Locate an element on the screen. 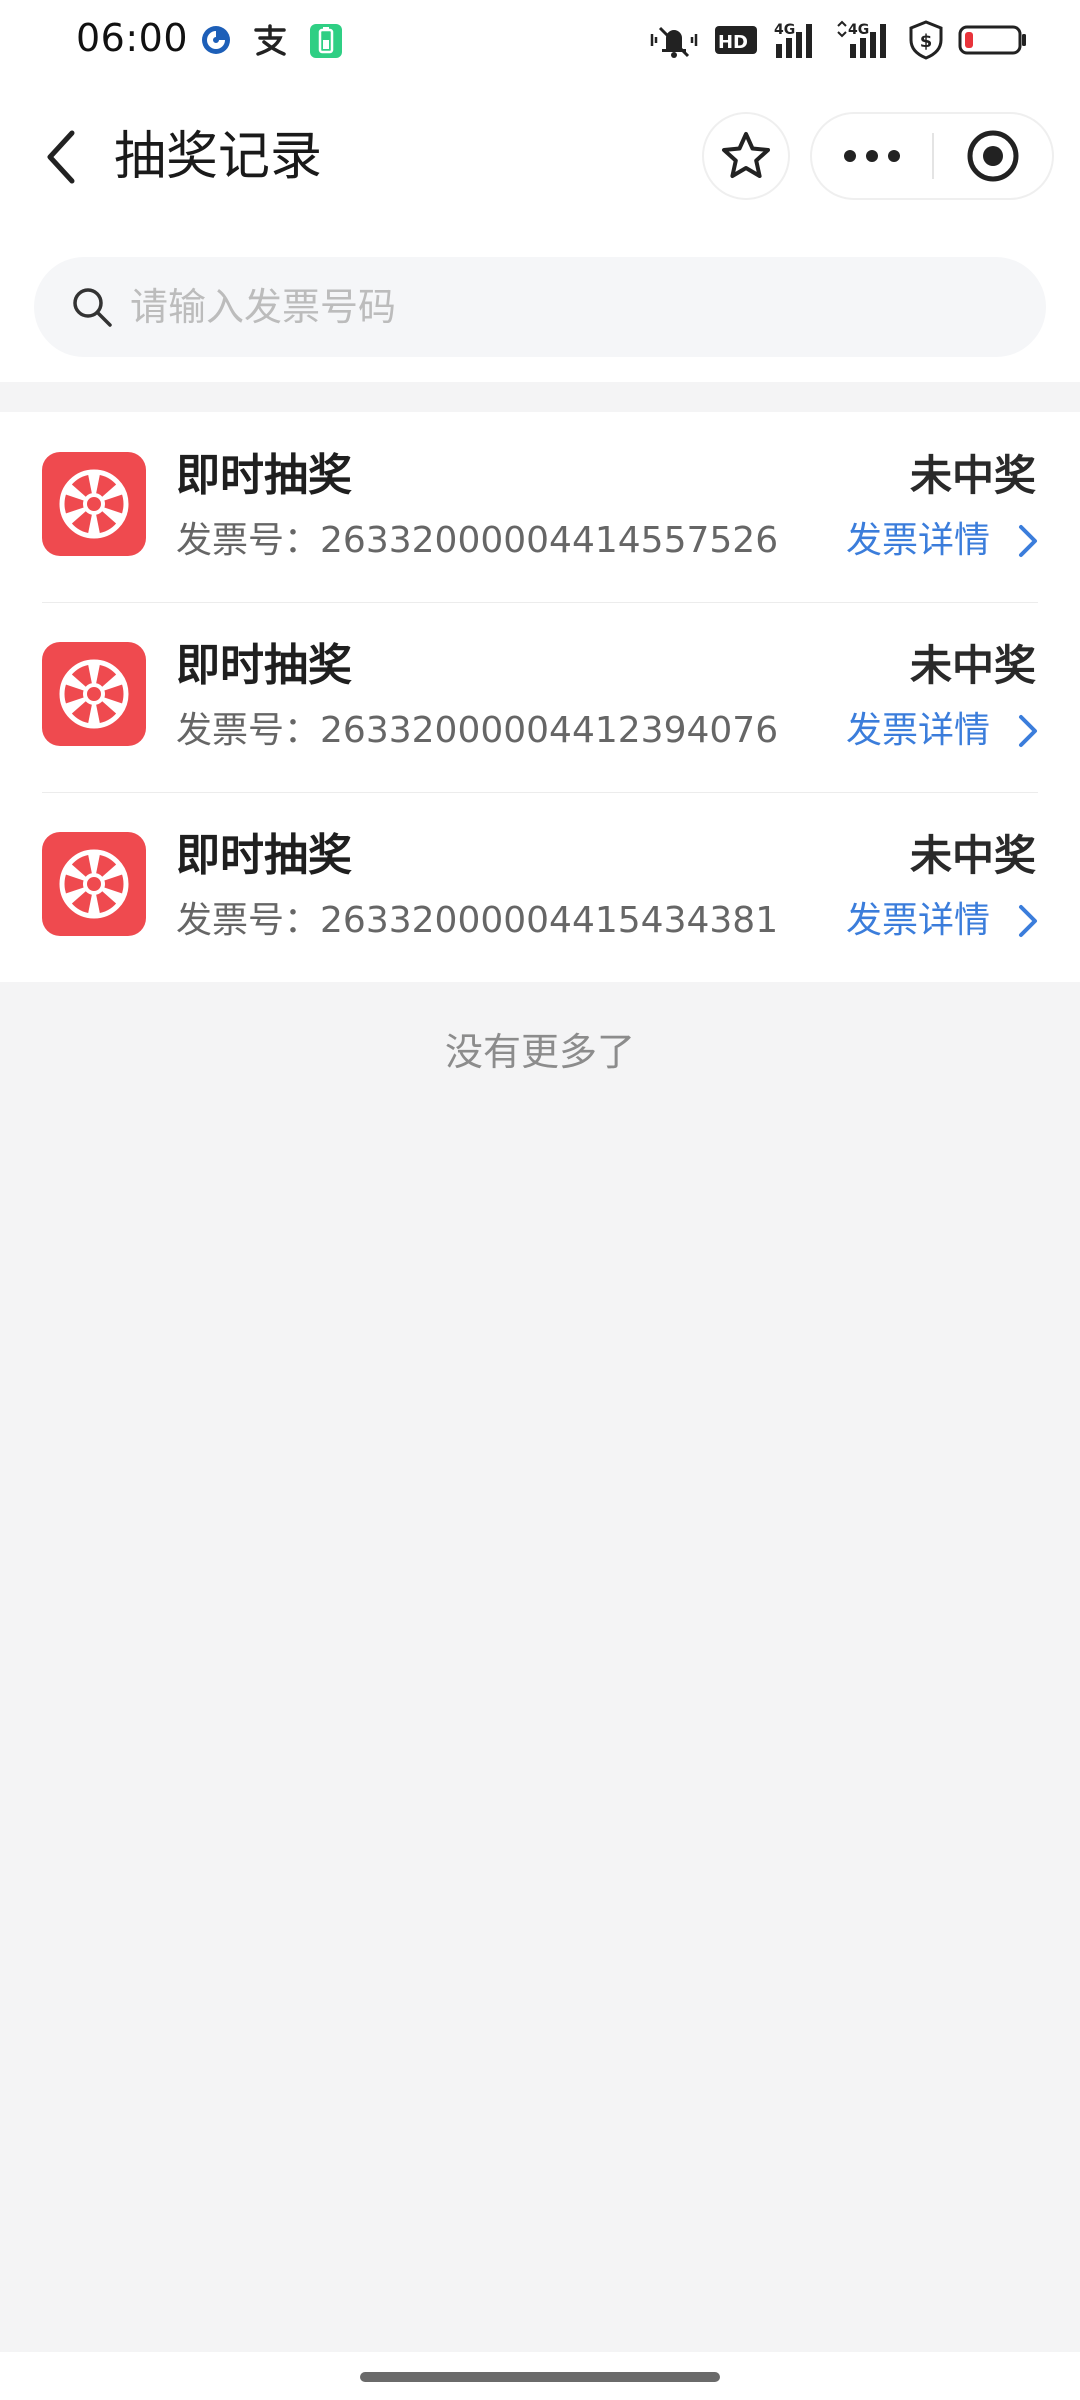 Image resolution: width=1080 pixels, height=2400 pixels. invoice-number: 发票号：26332000004412394076 is located at coordinates (477, 731).